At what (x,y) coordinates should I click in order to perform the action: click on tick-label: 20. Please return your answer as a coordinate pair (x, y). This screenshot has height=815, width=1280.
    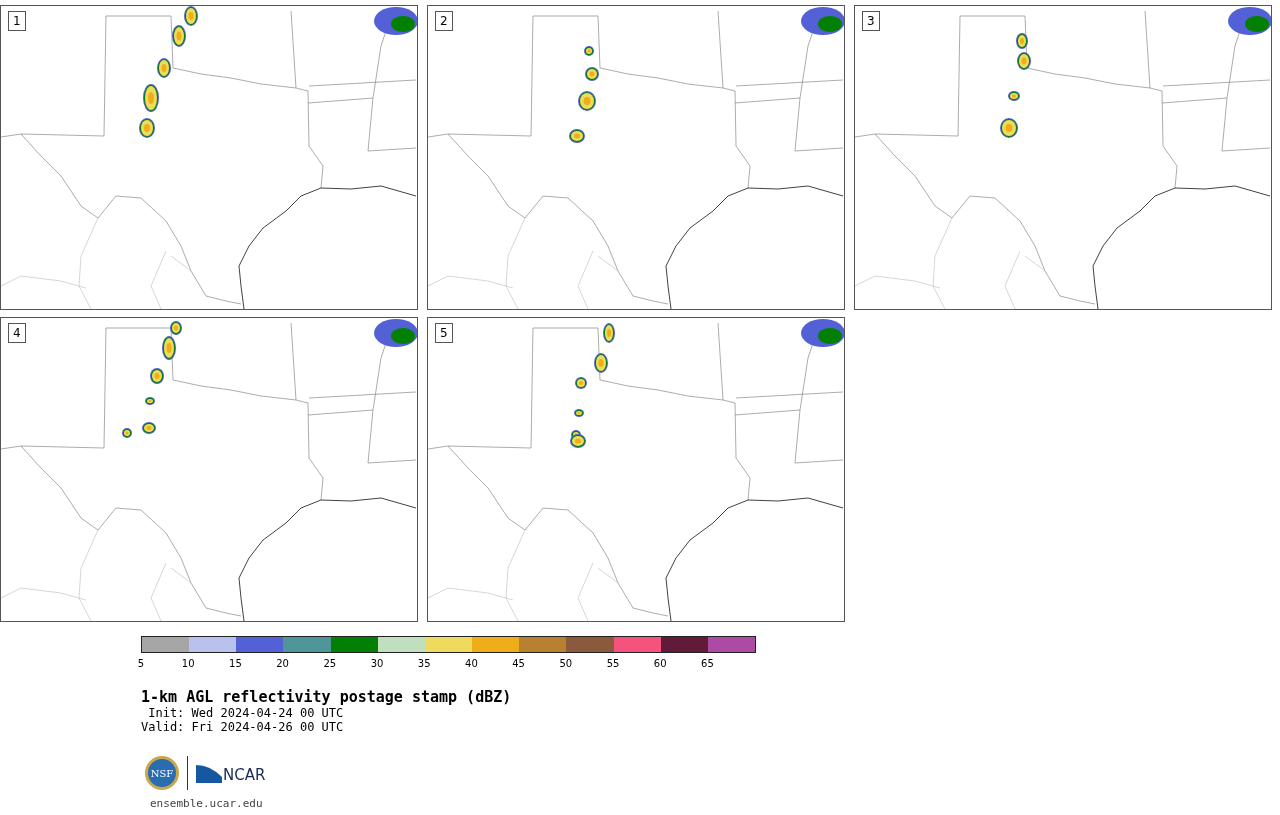
    Looking at the image, I should click on (282, 664).